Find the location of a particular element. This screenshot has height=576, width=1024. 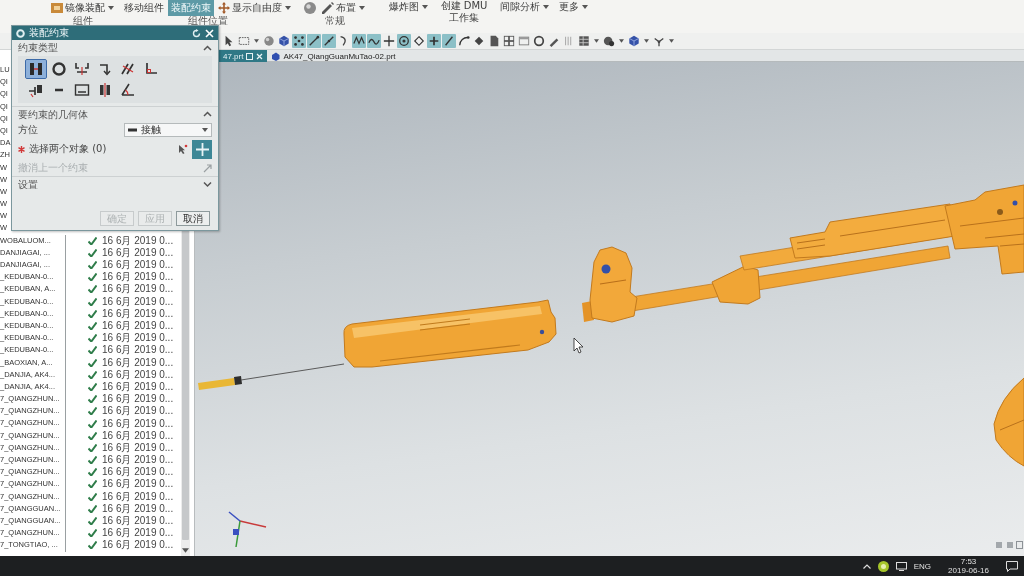

dialog-title: 装配约束 is located at coordinates (49, 33).